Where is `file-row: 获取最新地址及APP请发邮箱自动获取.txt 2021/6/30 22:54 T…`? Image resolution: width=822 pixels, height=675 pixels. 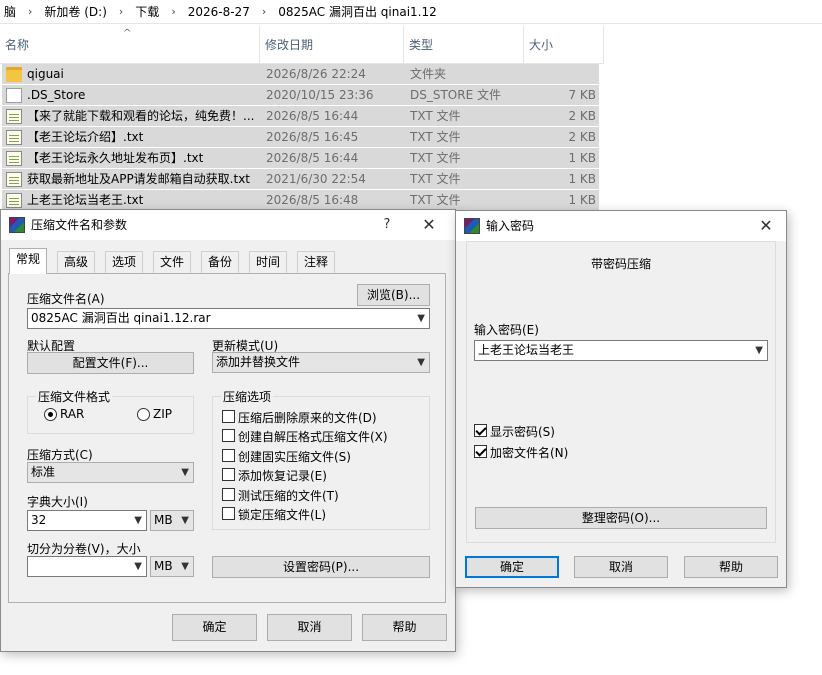
file-row: 获取最新地址及APP请发邮箱自动获取.txt 2021/6/30 22:54 T… is located at coordinates (300, 179).